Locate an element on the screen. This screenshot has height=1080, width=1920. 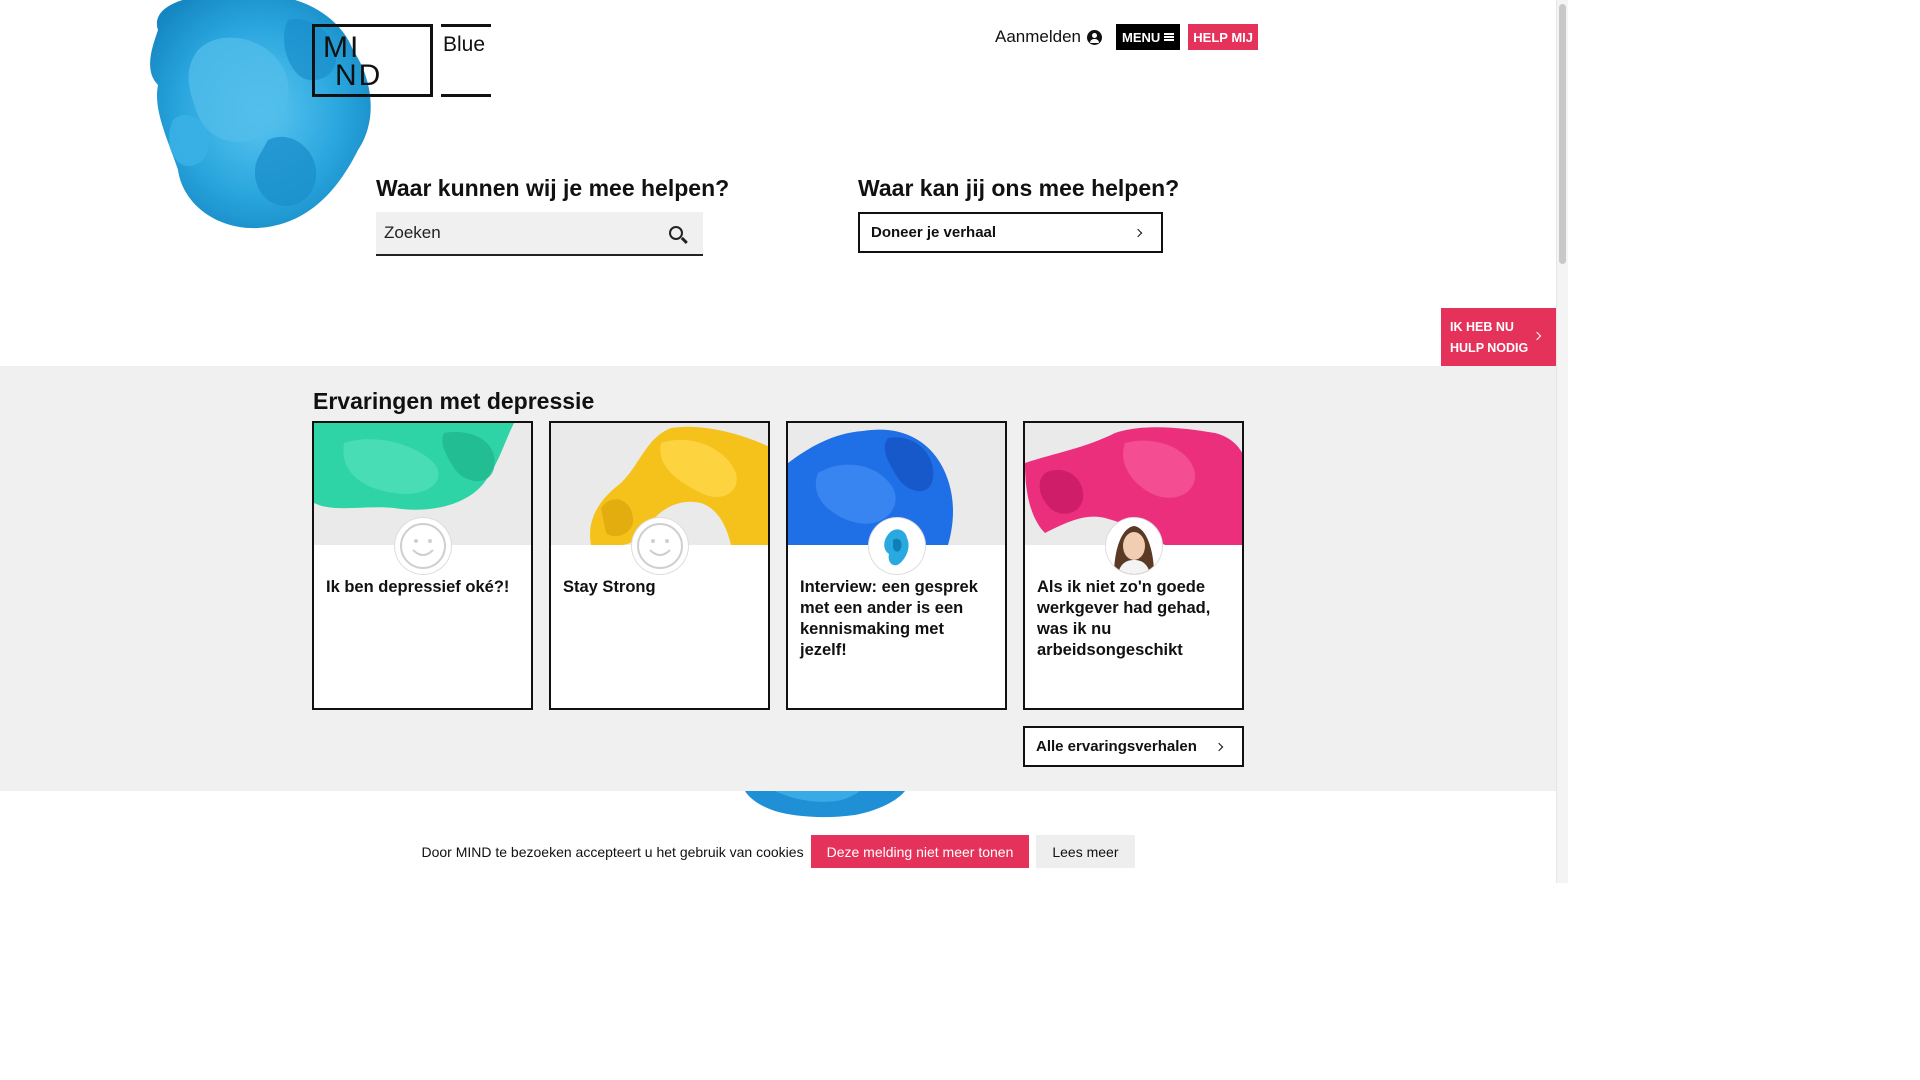
donate-label: Doneer je verhaal is located at coordinates (934, 232).